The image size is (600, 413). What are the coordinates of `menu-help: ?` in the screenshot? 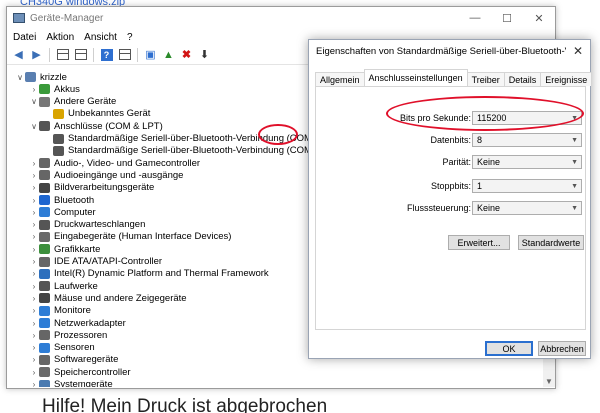 It's located at (130, 37).